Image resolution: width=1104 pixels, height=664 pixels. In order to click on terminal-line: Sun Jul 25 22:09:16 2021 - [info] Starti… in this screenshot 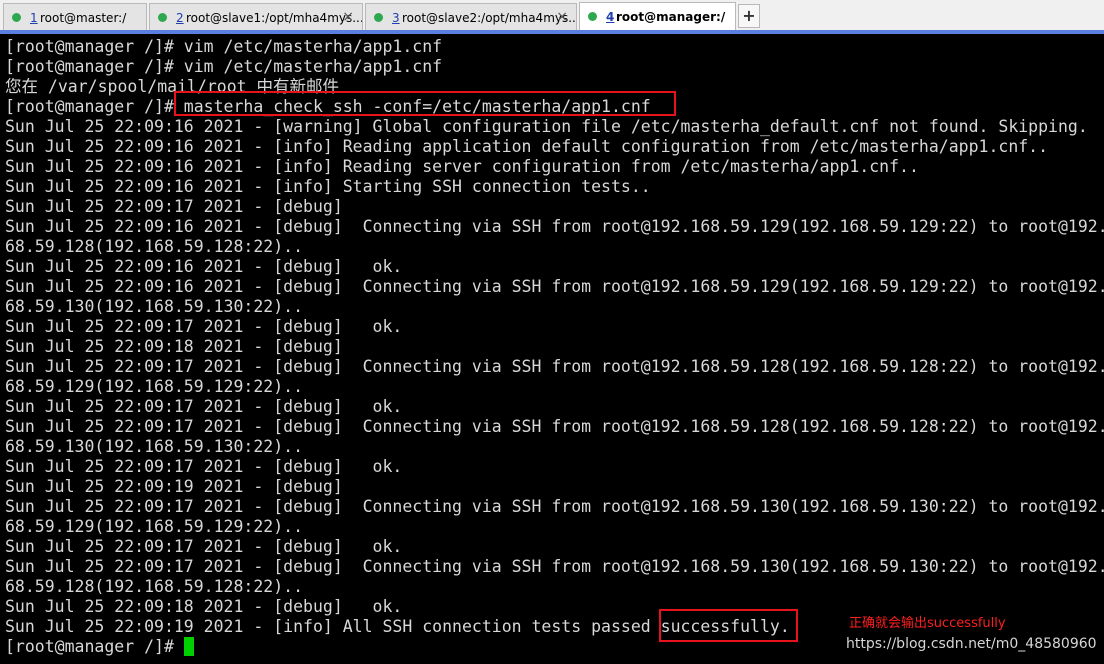, I will do `click(328, 186)`.